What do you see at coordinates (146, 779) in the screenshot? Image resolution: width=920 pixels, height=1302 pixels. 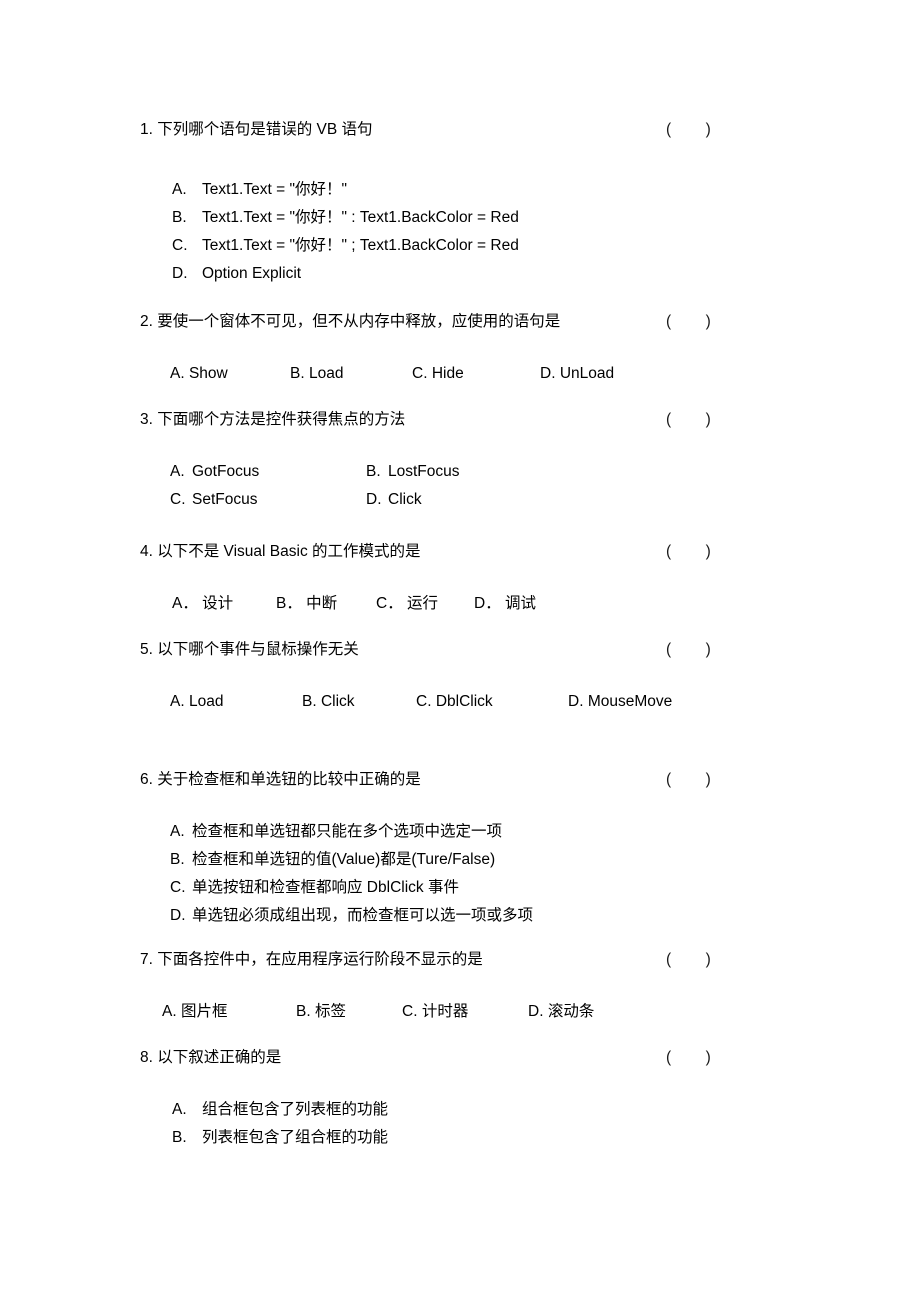 I see `question-6-number: 6.` at bounding box center [146, 779].